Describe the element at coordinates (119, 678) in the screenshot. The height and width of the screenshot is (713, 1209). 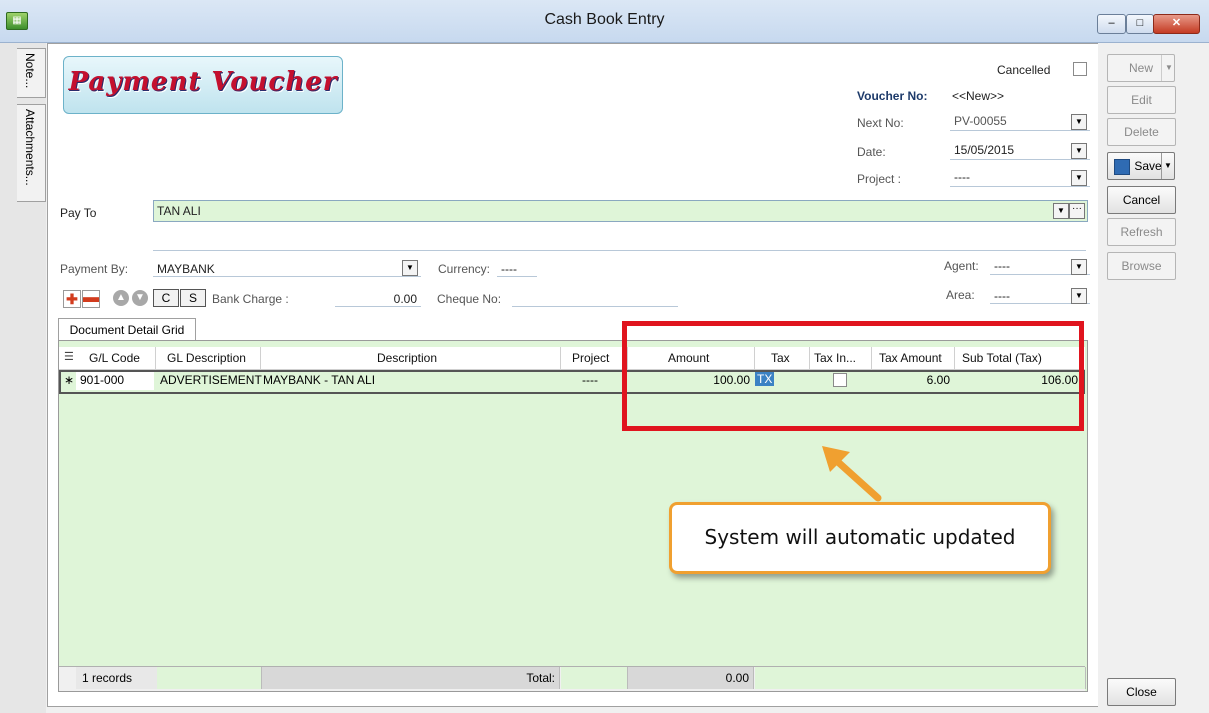
I see `records-count: 1 records` at that location.